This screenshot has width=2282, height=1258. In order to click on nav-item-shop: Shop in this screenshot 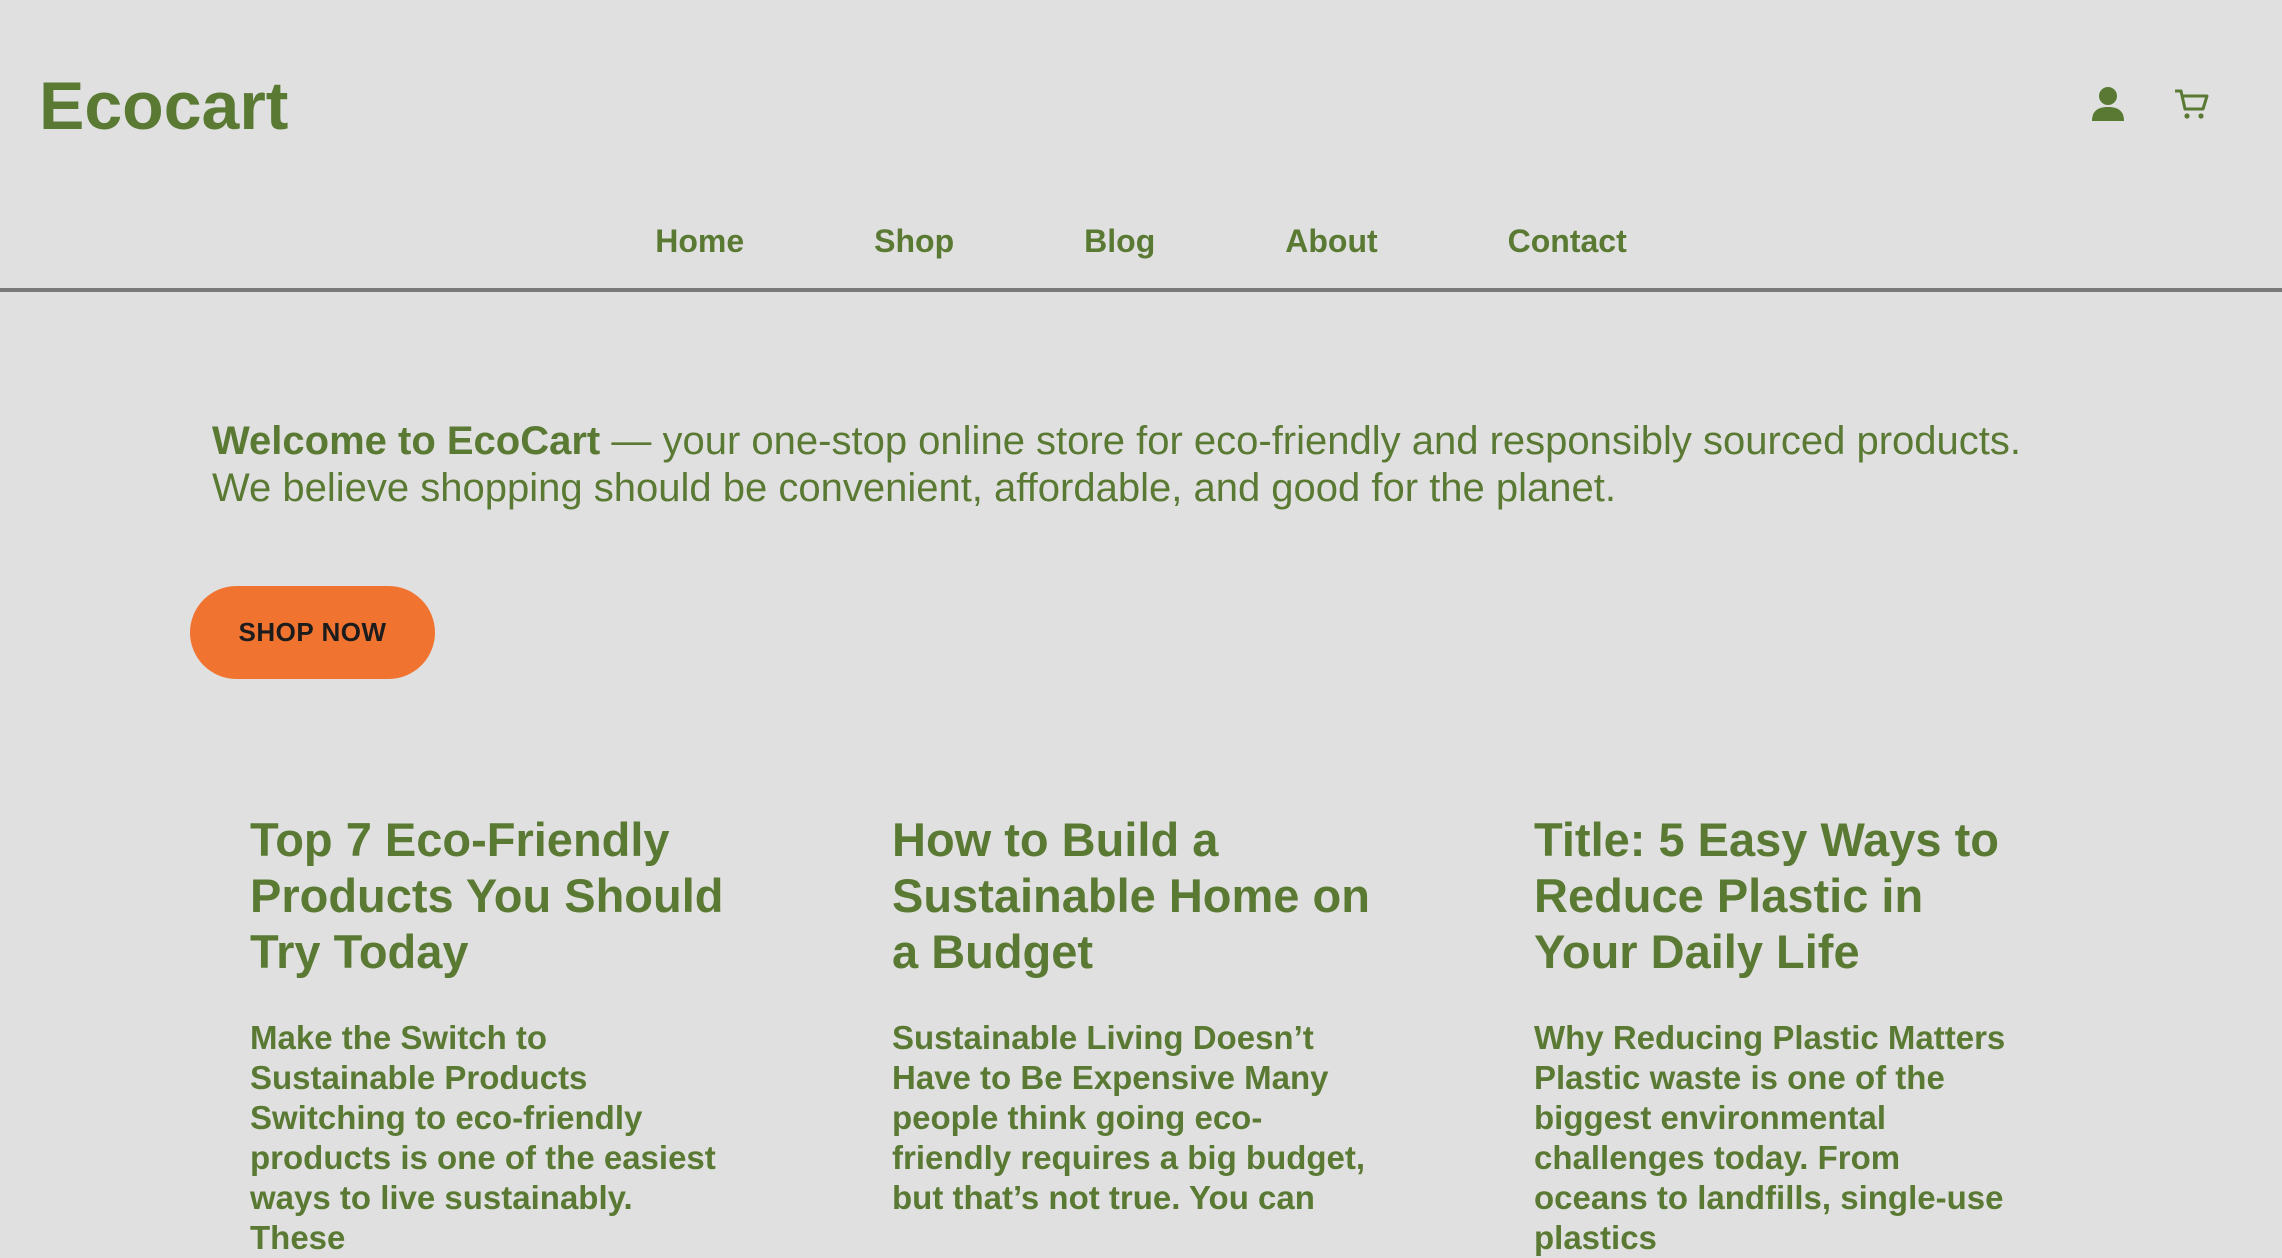, I will do `click(914, 241)`.